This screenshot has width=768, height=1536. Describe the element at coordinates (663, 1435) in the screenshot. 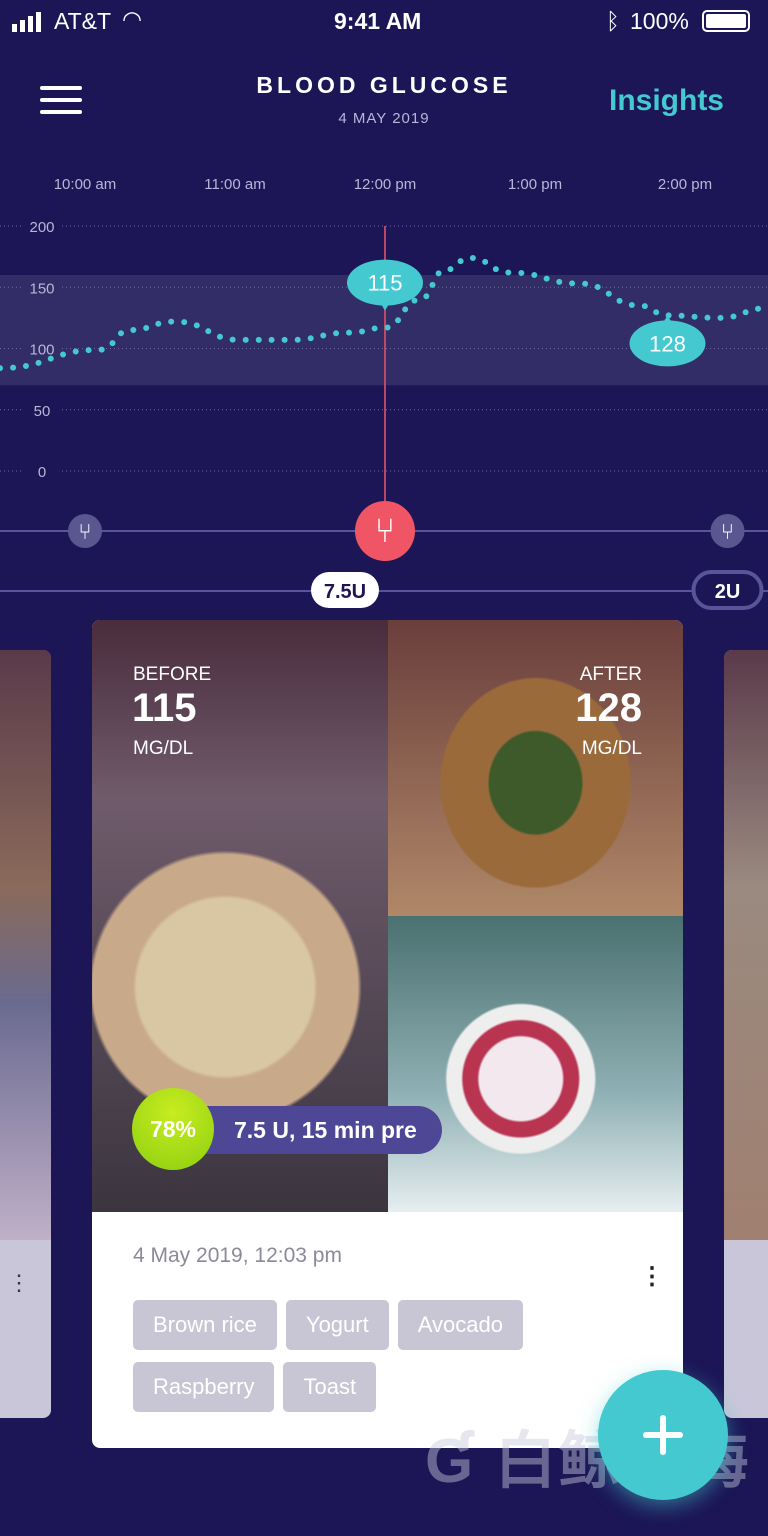

I see `add-meal-button` at that location.